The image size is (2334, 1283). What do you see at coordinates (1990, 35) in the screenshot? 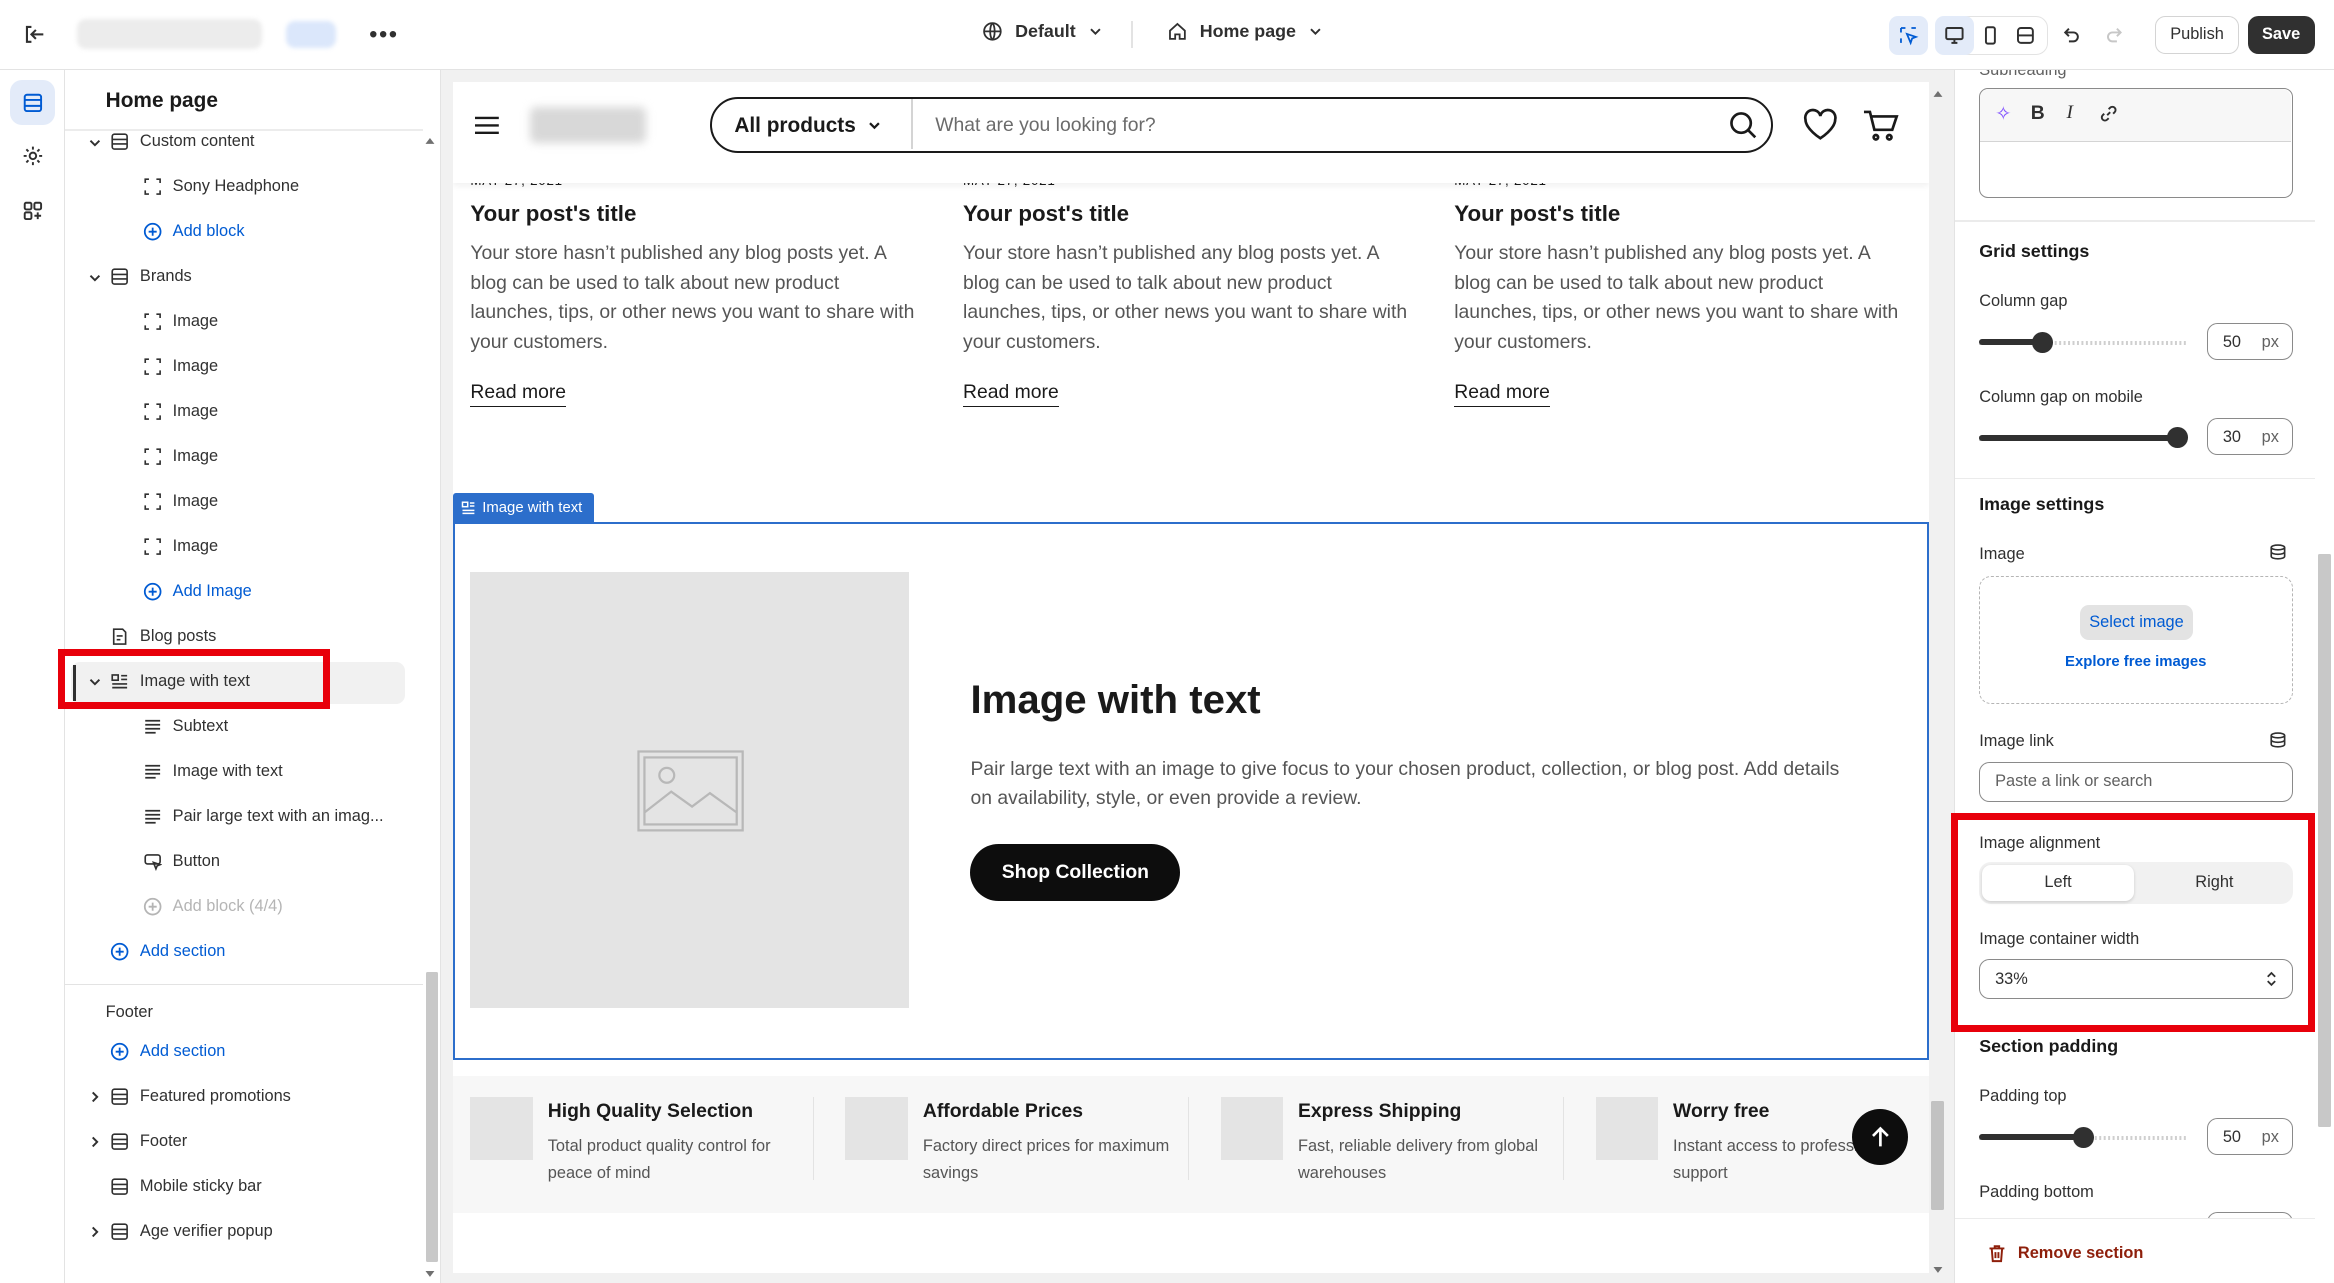
I see `mobile-preview-icon` at bounding box center [1990, 35].